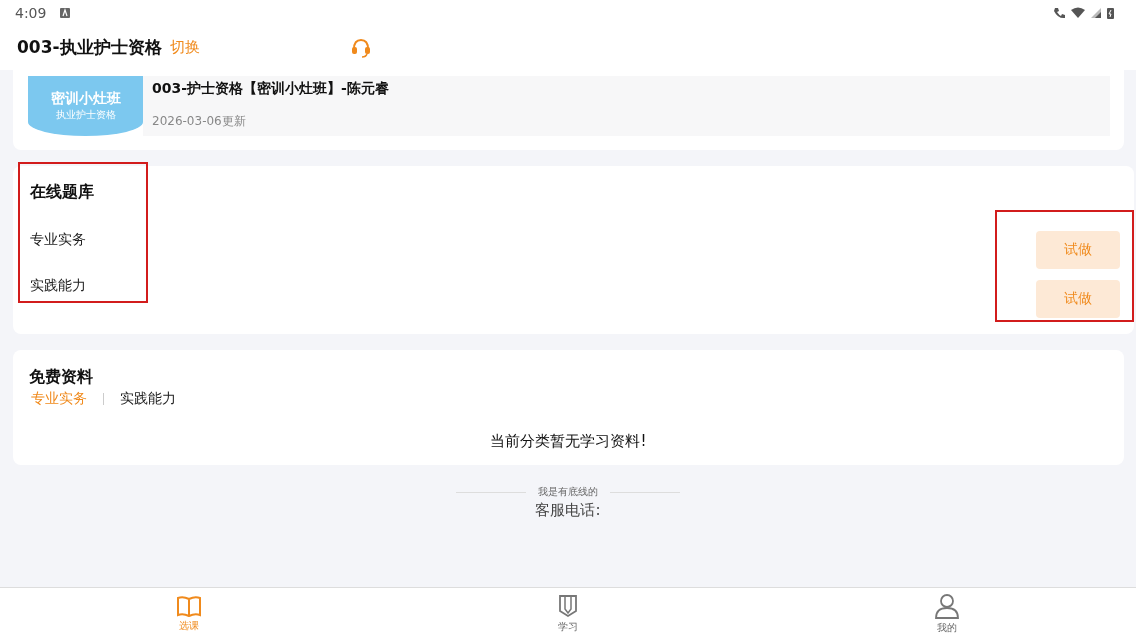 The width and height of the screenshot is (1136, 639). What do you see at coordinates (271, 89) in the screenshot?
I see `course-title: 003-护士资格【密训小灶班】-陈元睿` at bounding box center [271, 89].